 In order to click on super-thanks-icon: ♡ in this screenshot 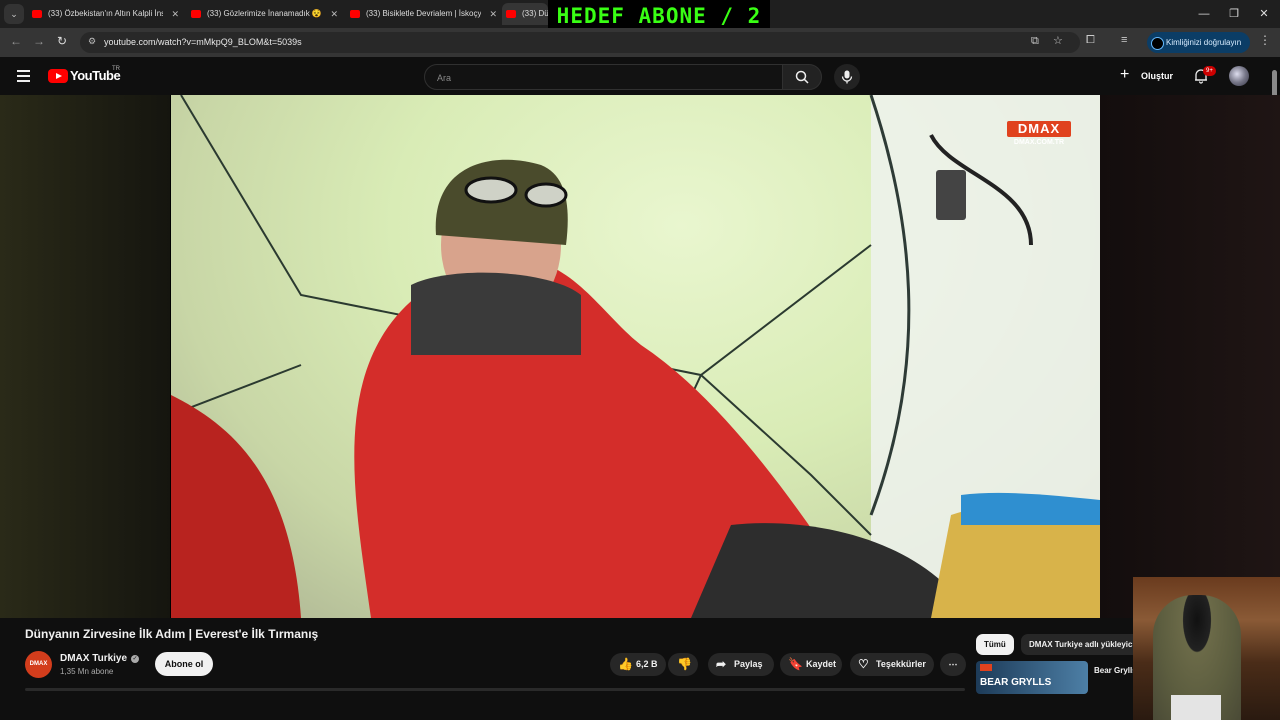, I will do `click(863, 664)`.